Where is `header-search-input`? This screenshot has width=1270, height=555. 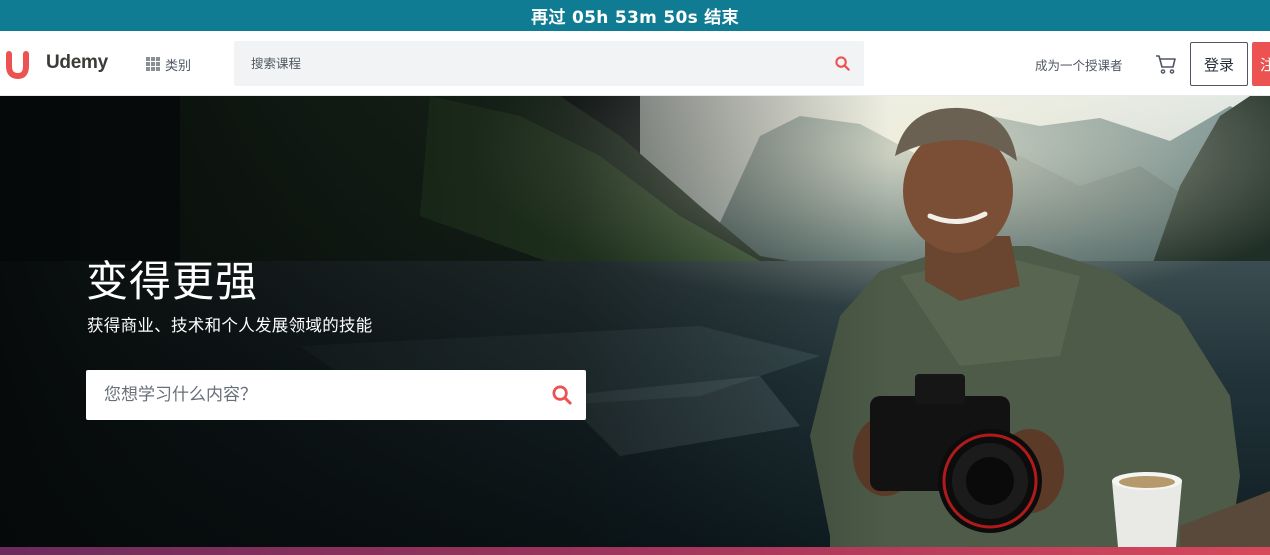
header-search-input is located at coordinates (527, 63).